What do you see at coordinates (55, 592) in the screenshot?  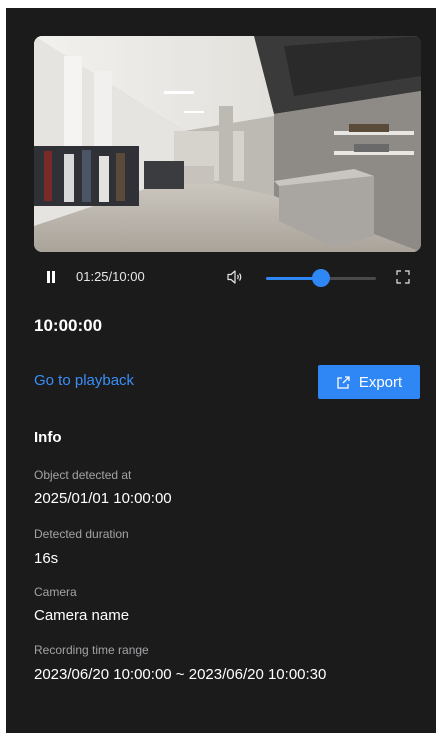 I see `camera-label: Camera` at bounding box center [55, 592].